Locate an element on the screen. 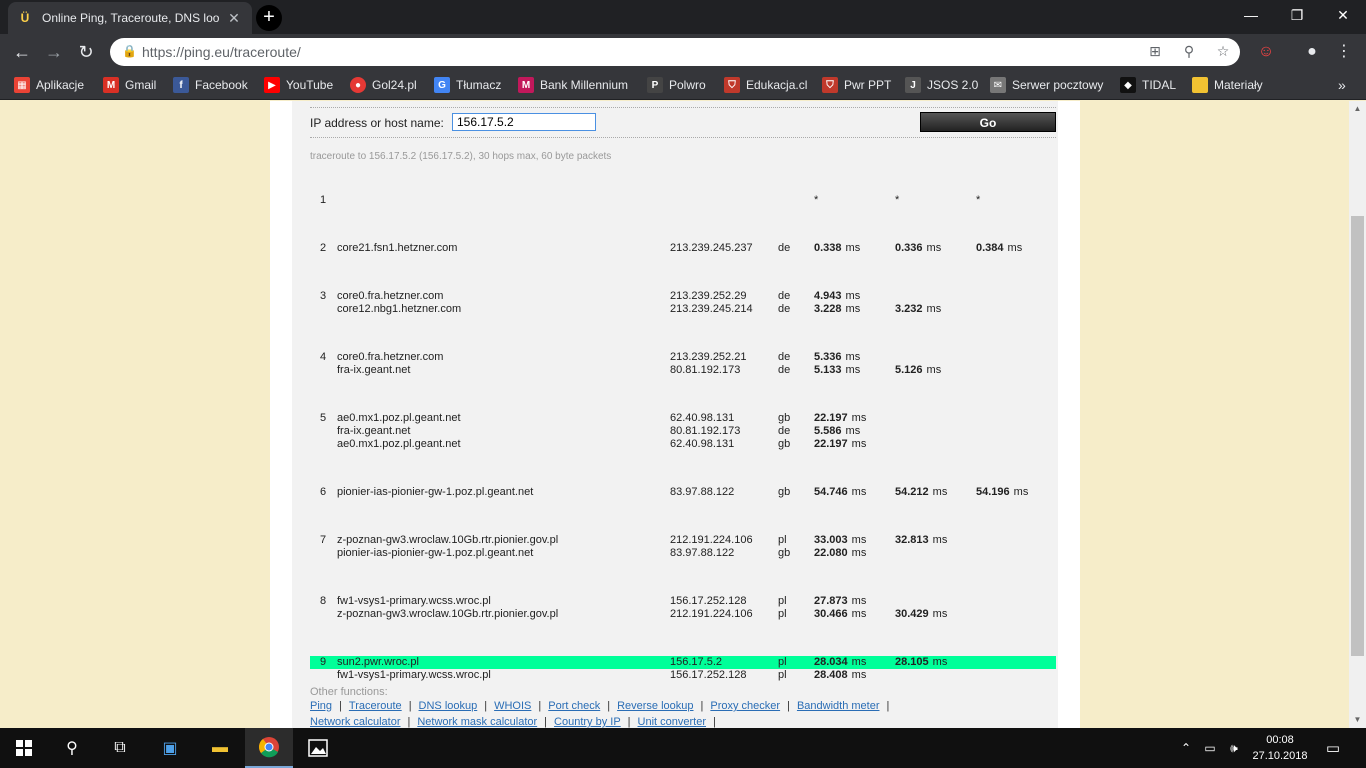 This screenshot has height=768, width=1366. bookmark-aplikacje: ▦ Aplikacje is located at coordinates (49, 85).